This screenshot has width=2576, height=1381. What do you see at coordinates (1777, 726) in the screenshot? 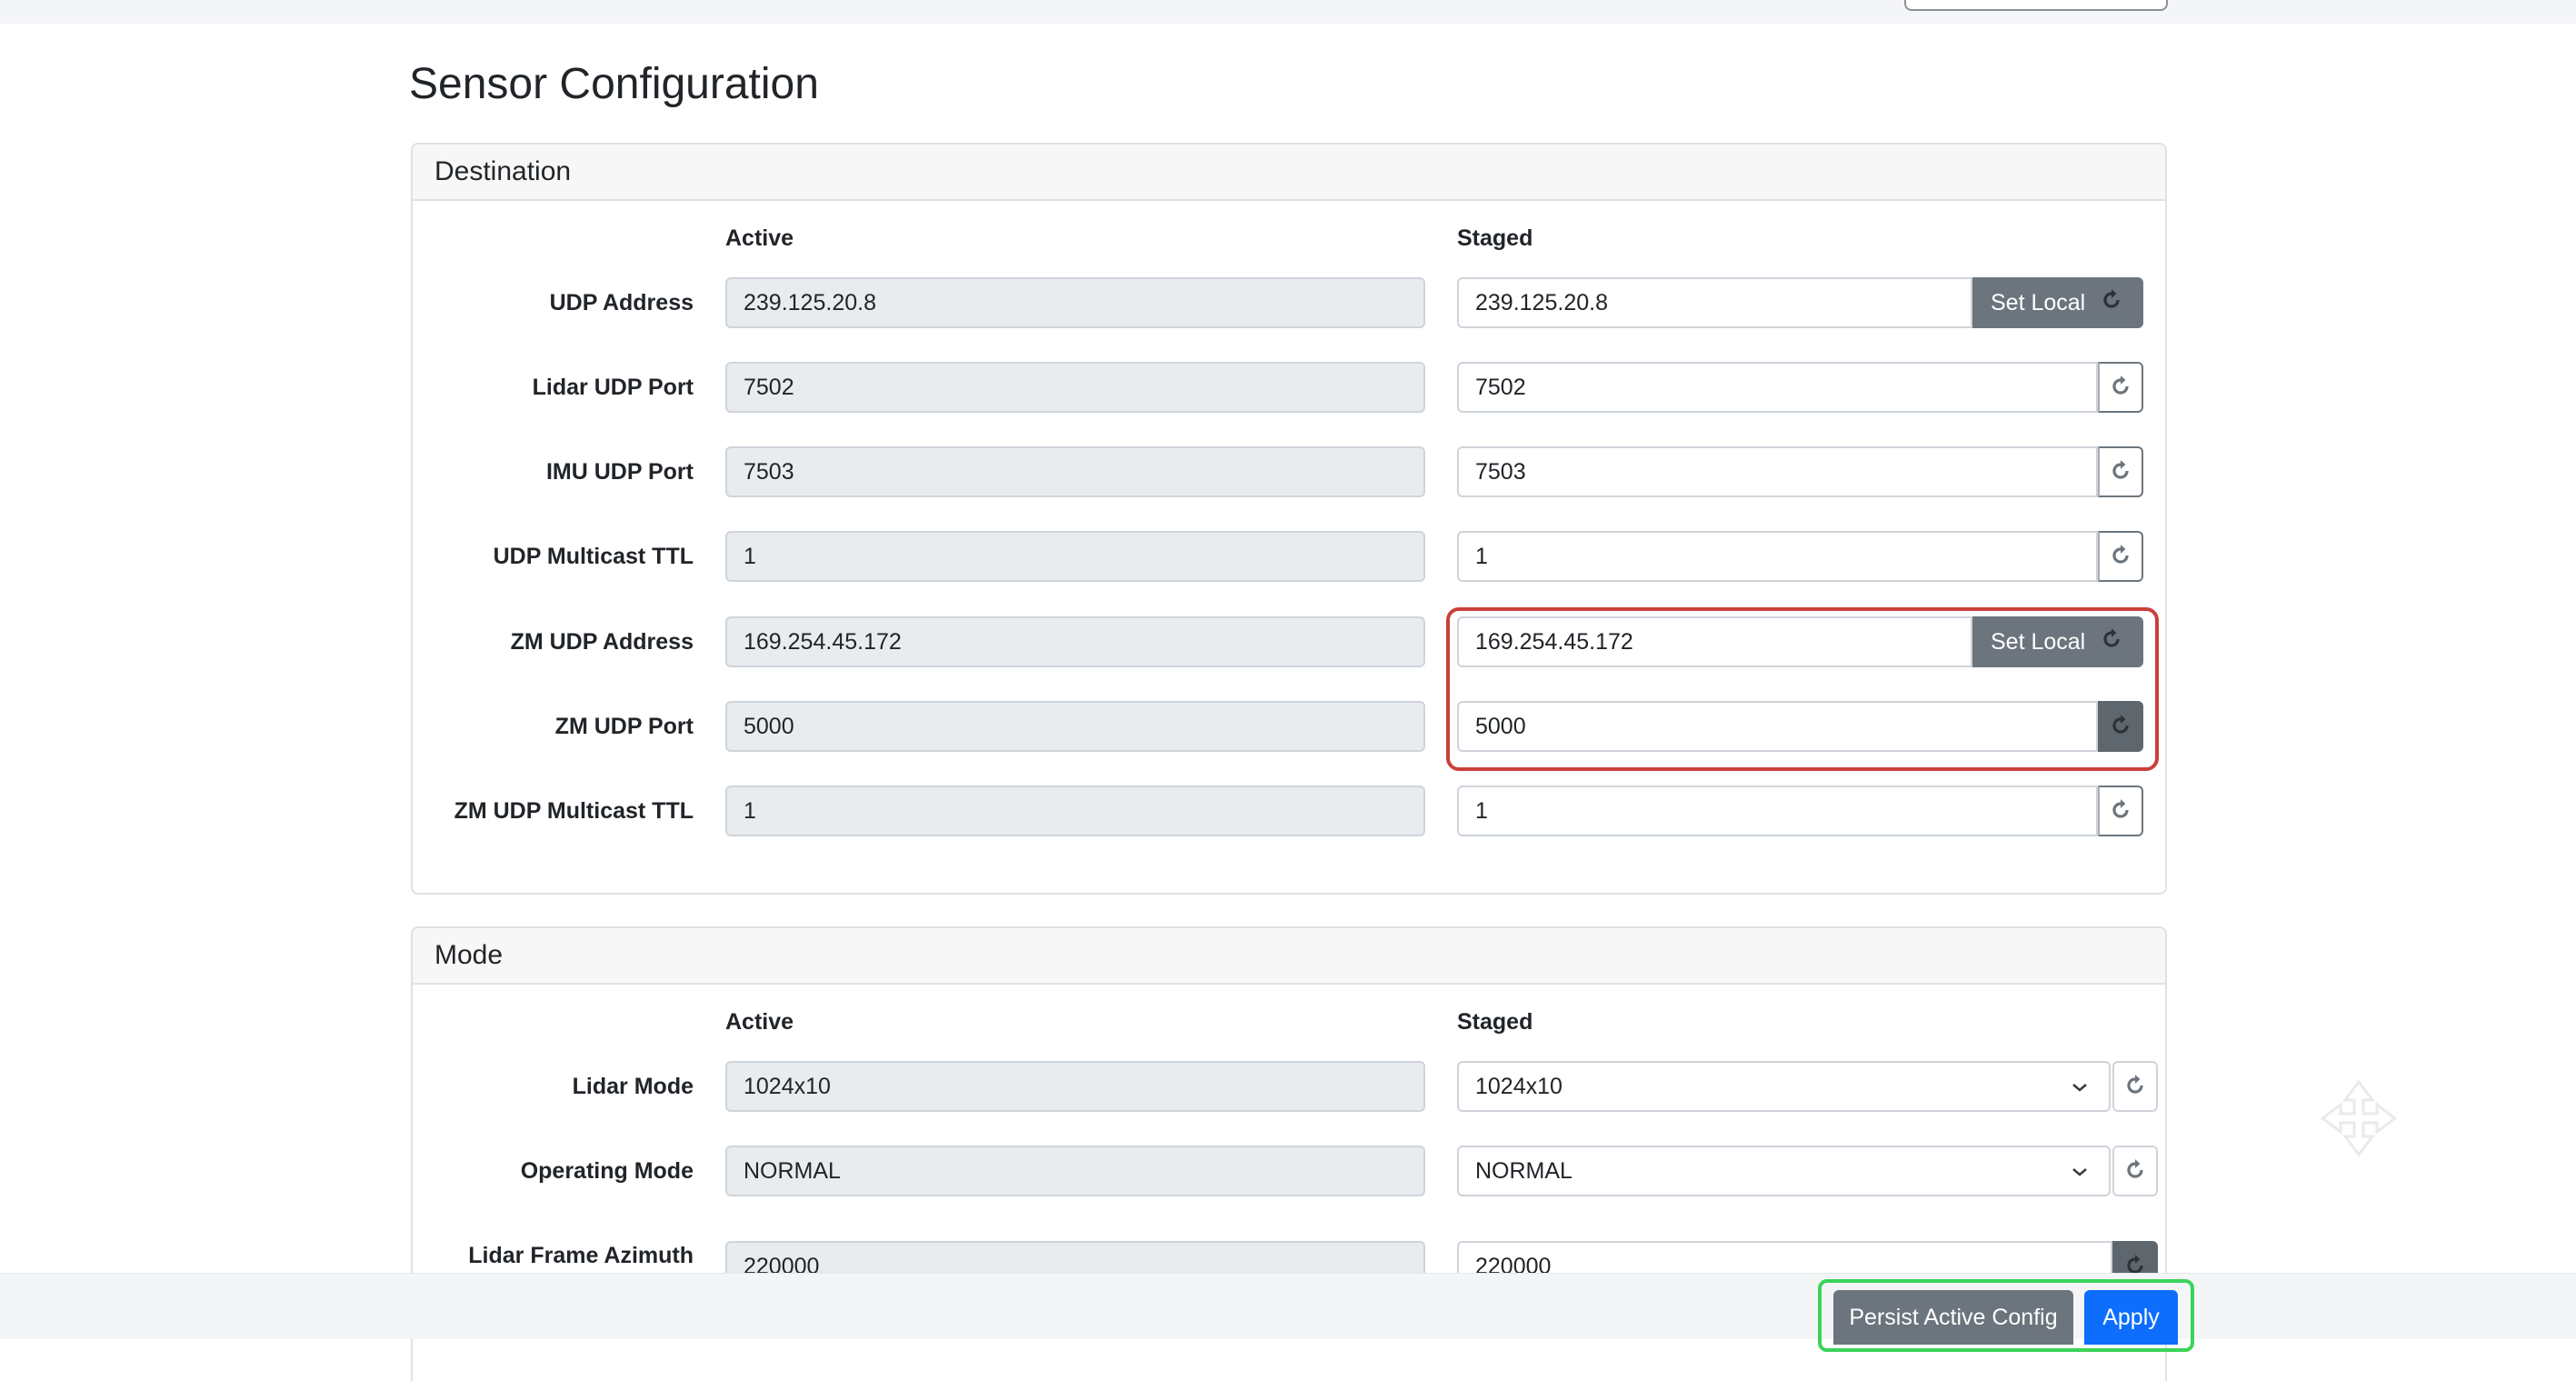
I see `zm-udp-port-staged-input` at bounding box center [1777, 726].